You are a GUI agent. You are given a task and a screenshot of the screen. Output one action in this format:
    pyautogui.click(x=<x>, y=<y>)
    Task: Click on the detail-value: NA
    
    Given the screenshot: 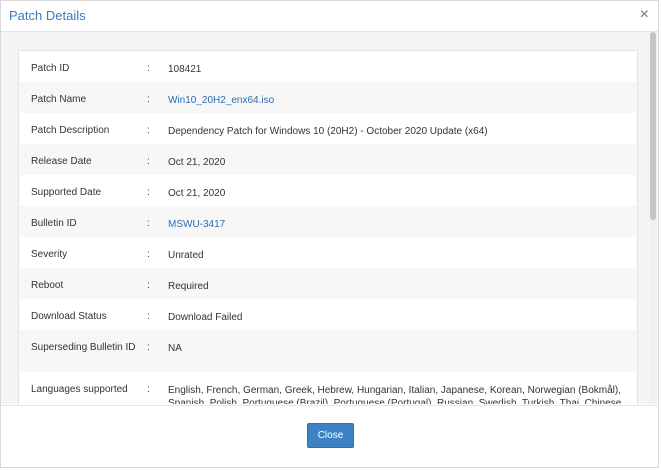 What is the action you would take?
    pyautogui.click(x=175, y=348)
    